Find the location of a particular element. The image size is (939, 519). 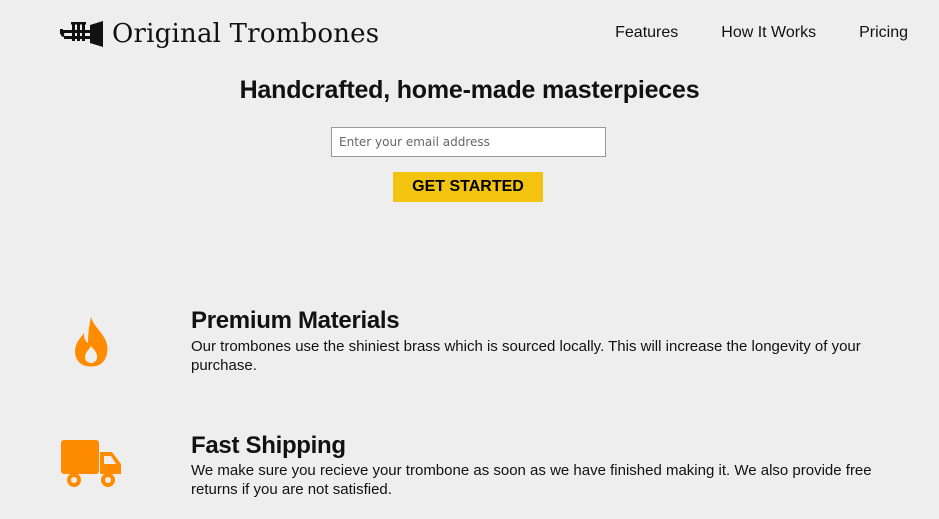

truck-icon is located at coordinates (91, 463).